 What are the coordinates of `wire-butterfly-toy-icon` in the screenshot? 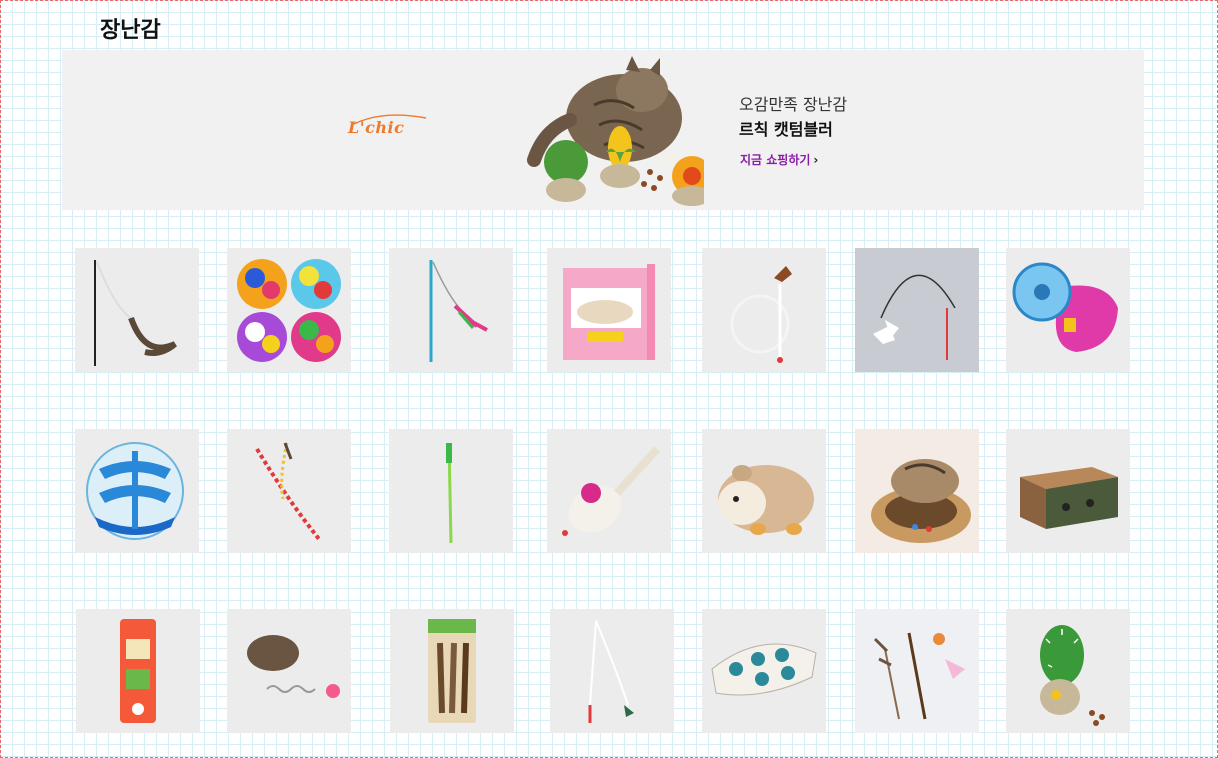 It's located at (914, 317).